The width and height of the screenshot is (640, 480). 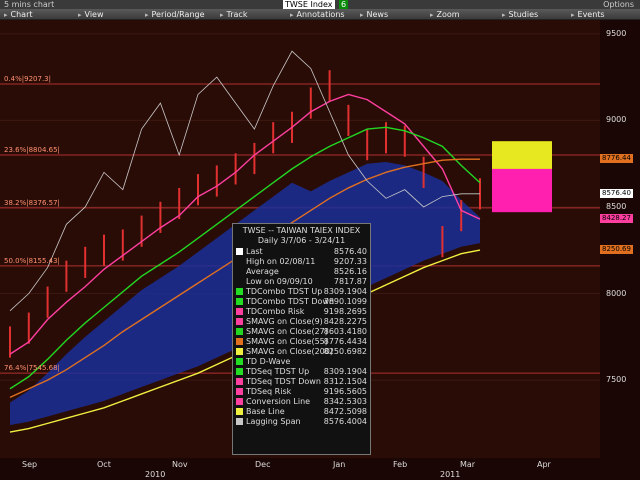 What do you see at coordinates (345, 391) in the screenshot?
I see `legend-value: 9196.5605` at bounding box center [345, 391].